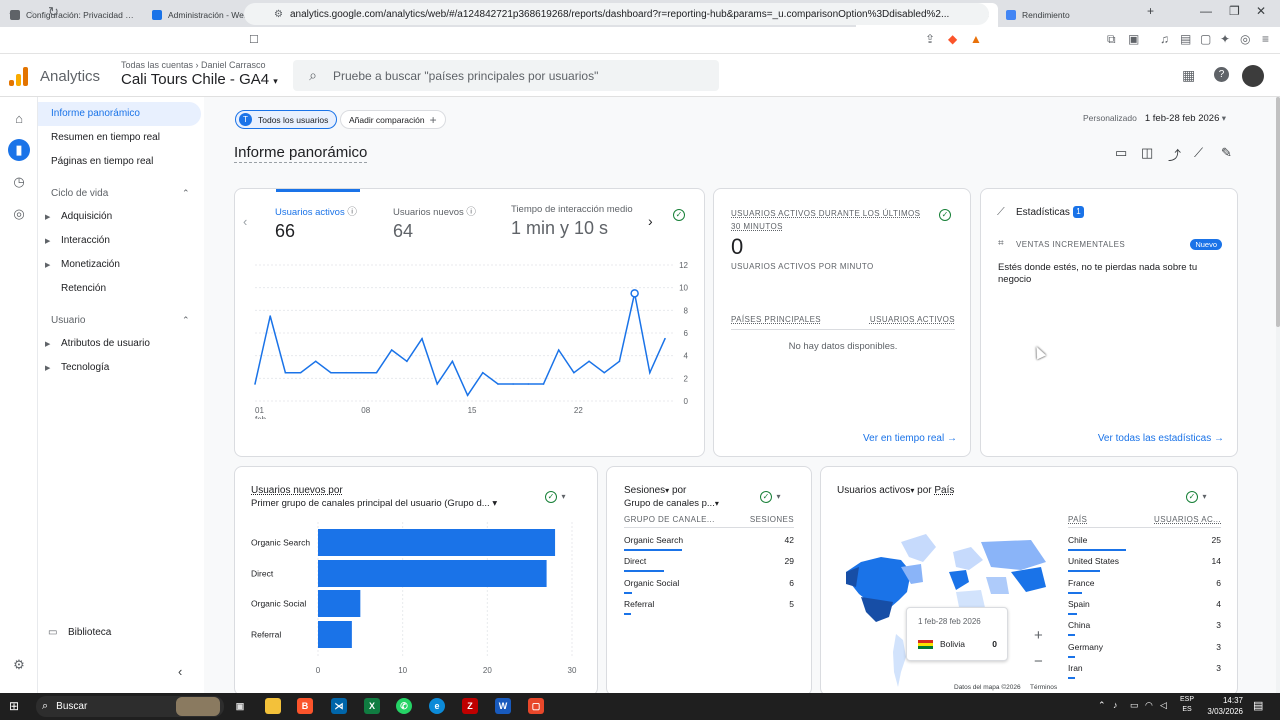 The image size is (1280, 720). Describe the element at coordinates (1163, 705) in the screenshot. I see `volume-icon: ◁` at that location.